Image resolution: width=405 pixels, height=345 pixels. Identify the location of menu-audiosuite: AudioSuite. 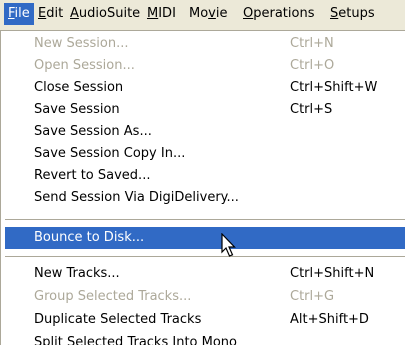
(105, 14).